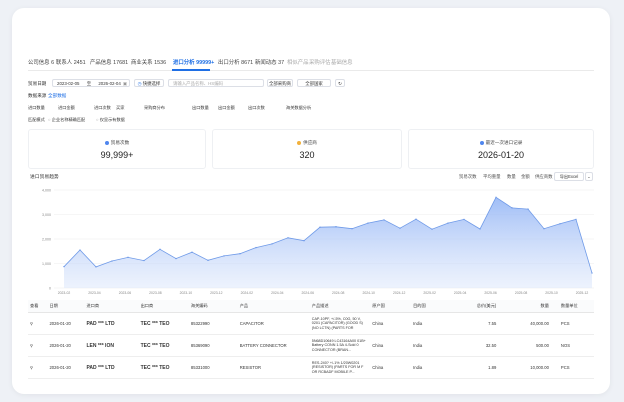 The image size is (624, 402). What do you see at coordinates (149, 83) in the screenshot?
I see `quick-select-button: ◷ 快捷选择` at bounding box center [149, 83].